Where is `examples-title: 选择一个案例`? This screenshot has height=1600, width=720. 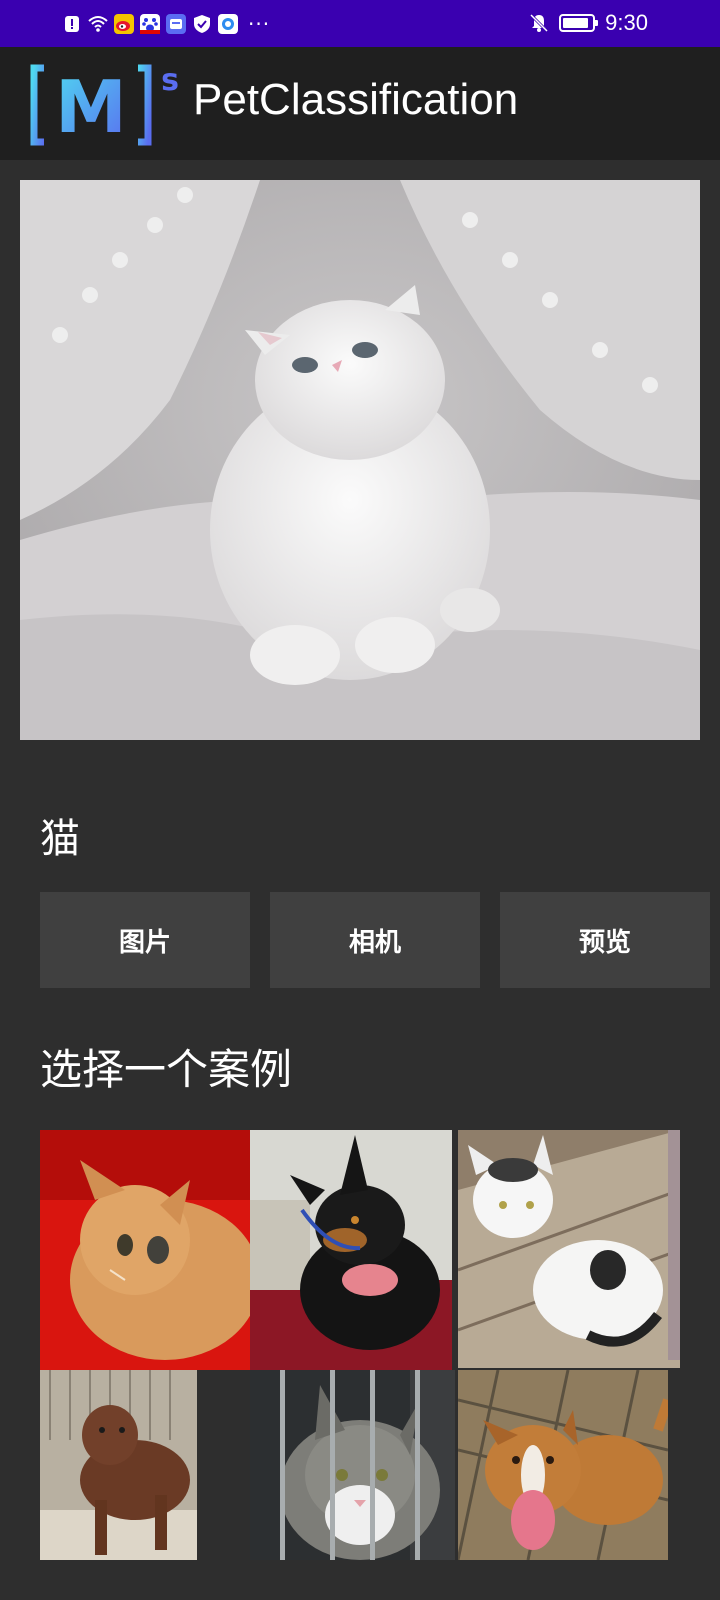
examples-title: 选择一个案例 is located at coordinates (166, 1069).